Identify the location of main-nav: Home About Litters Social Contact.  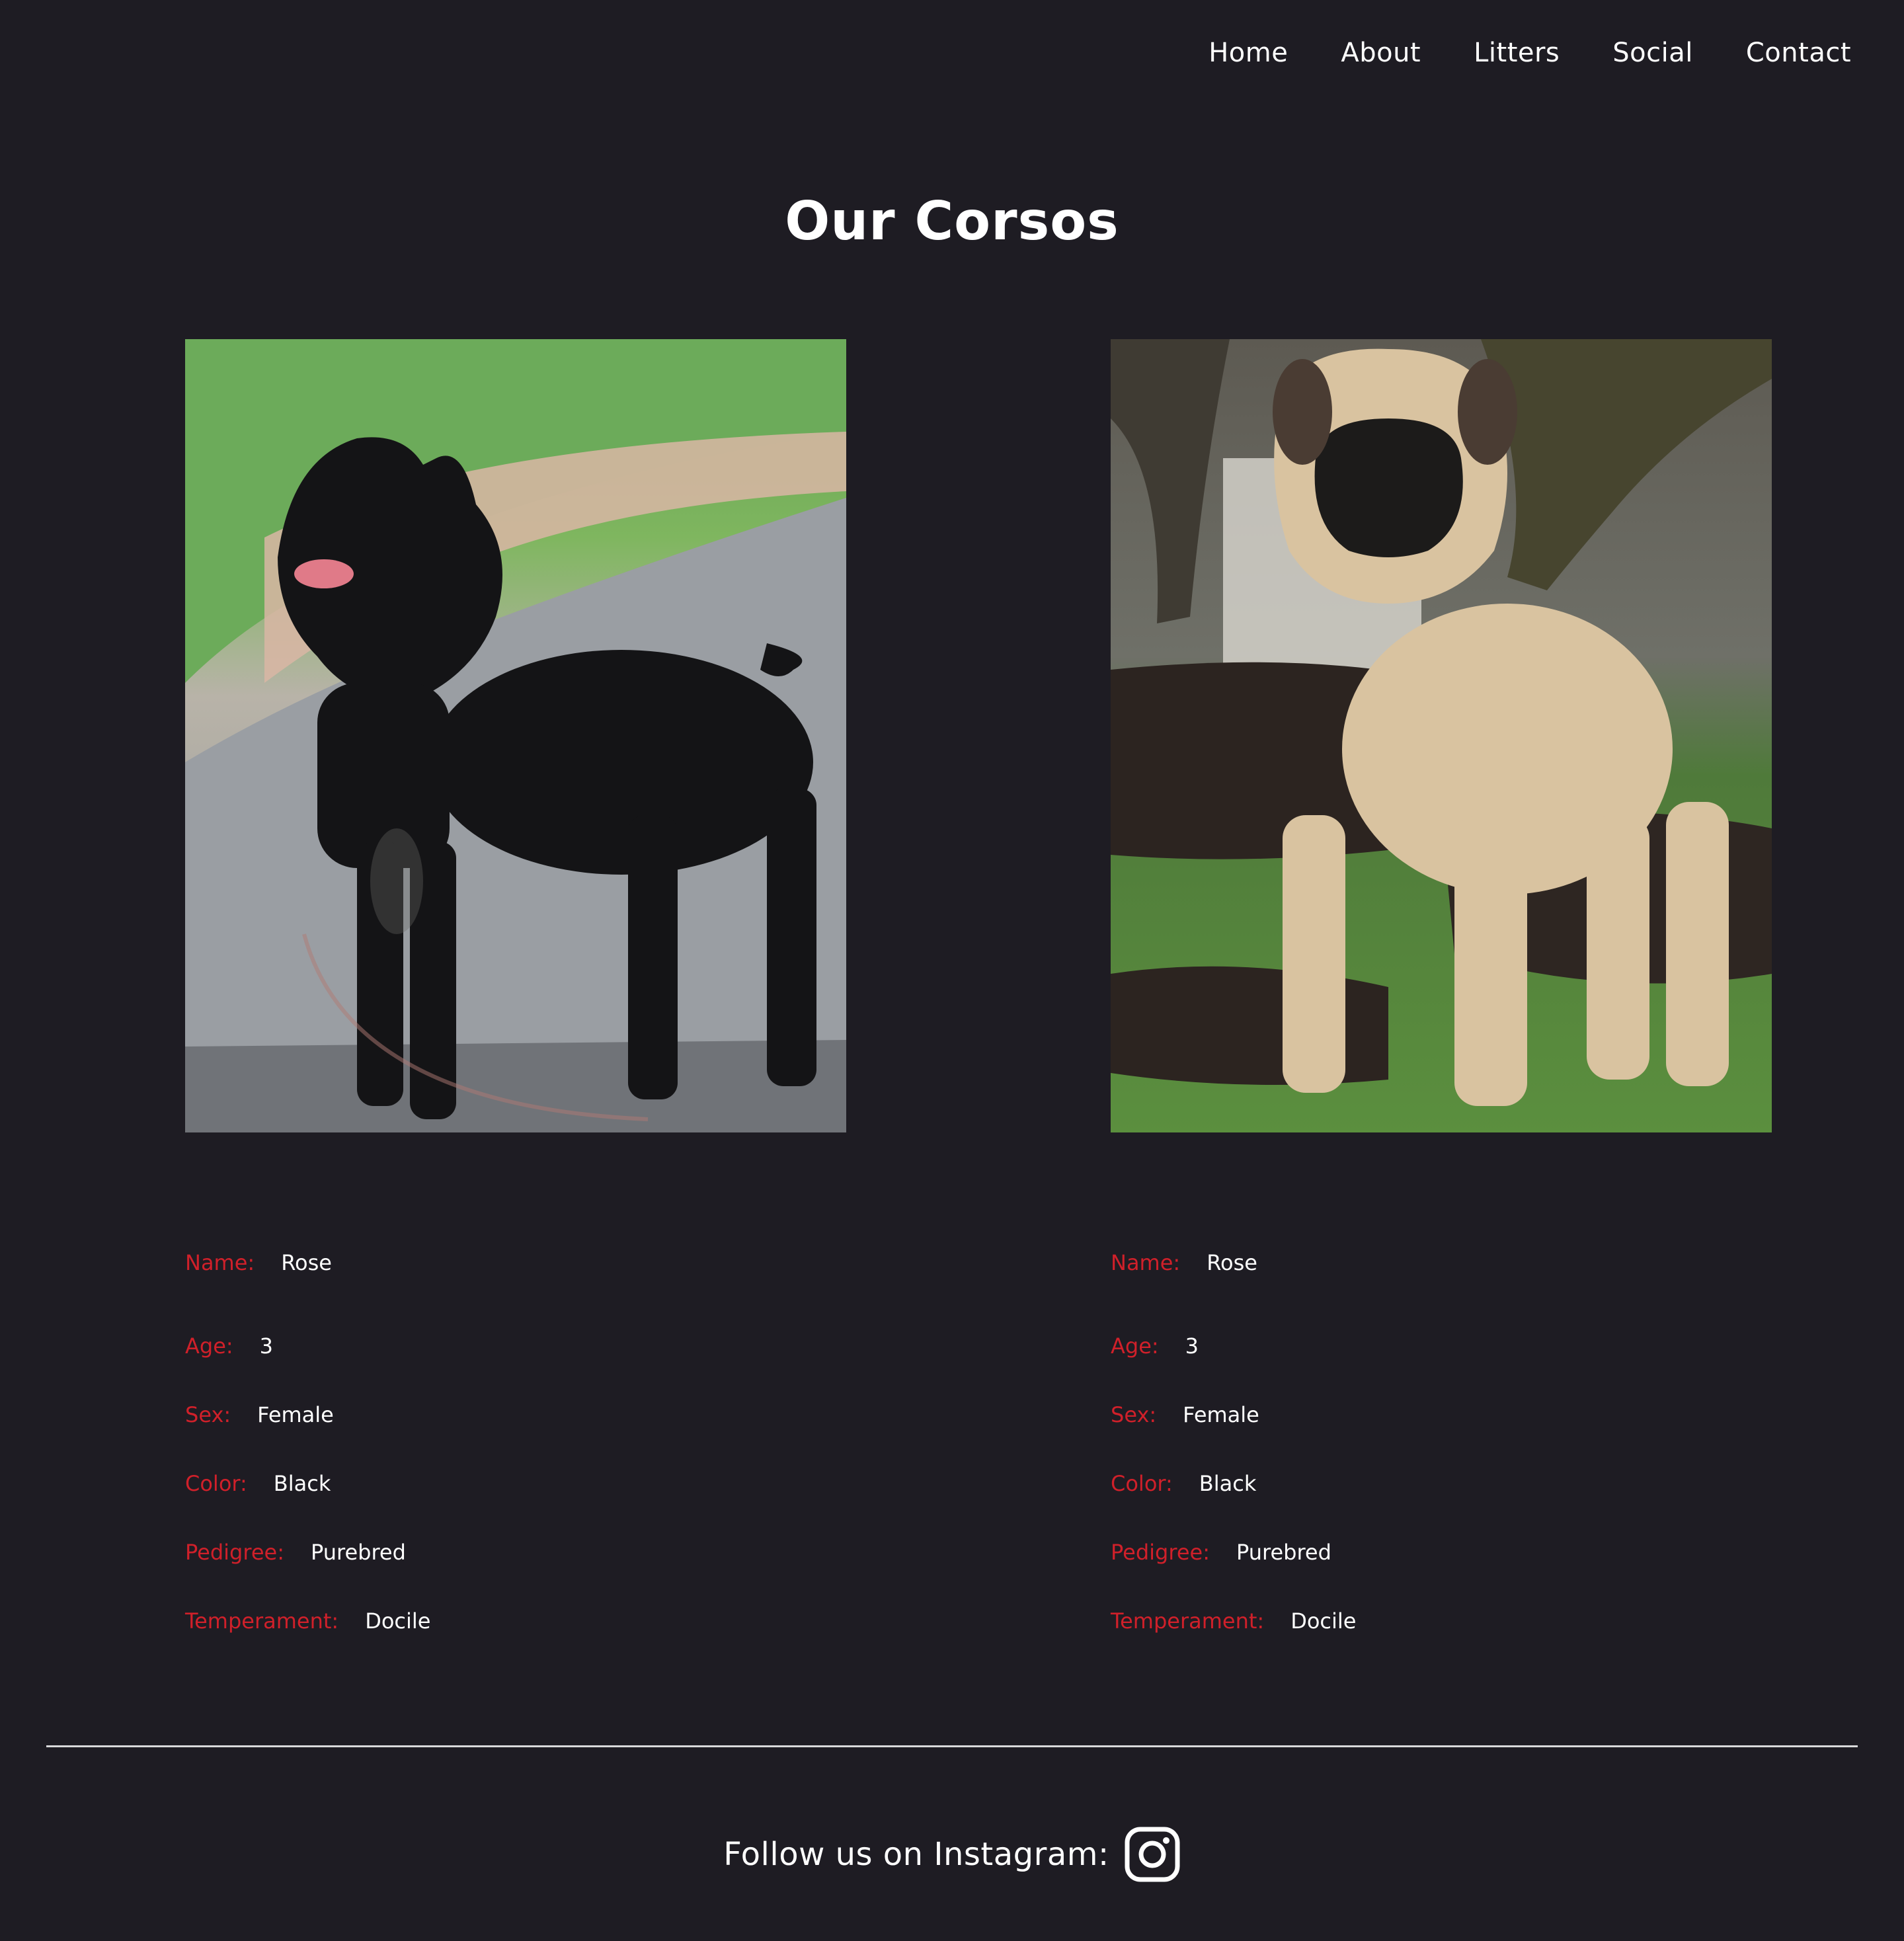
(1530, 53).